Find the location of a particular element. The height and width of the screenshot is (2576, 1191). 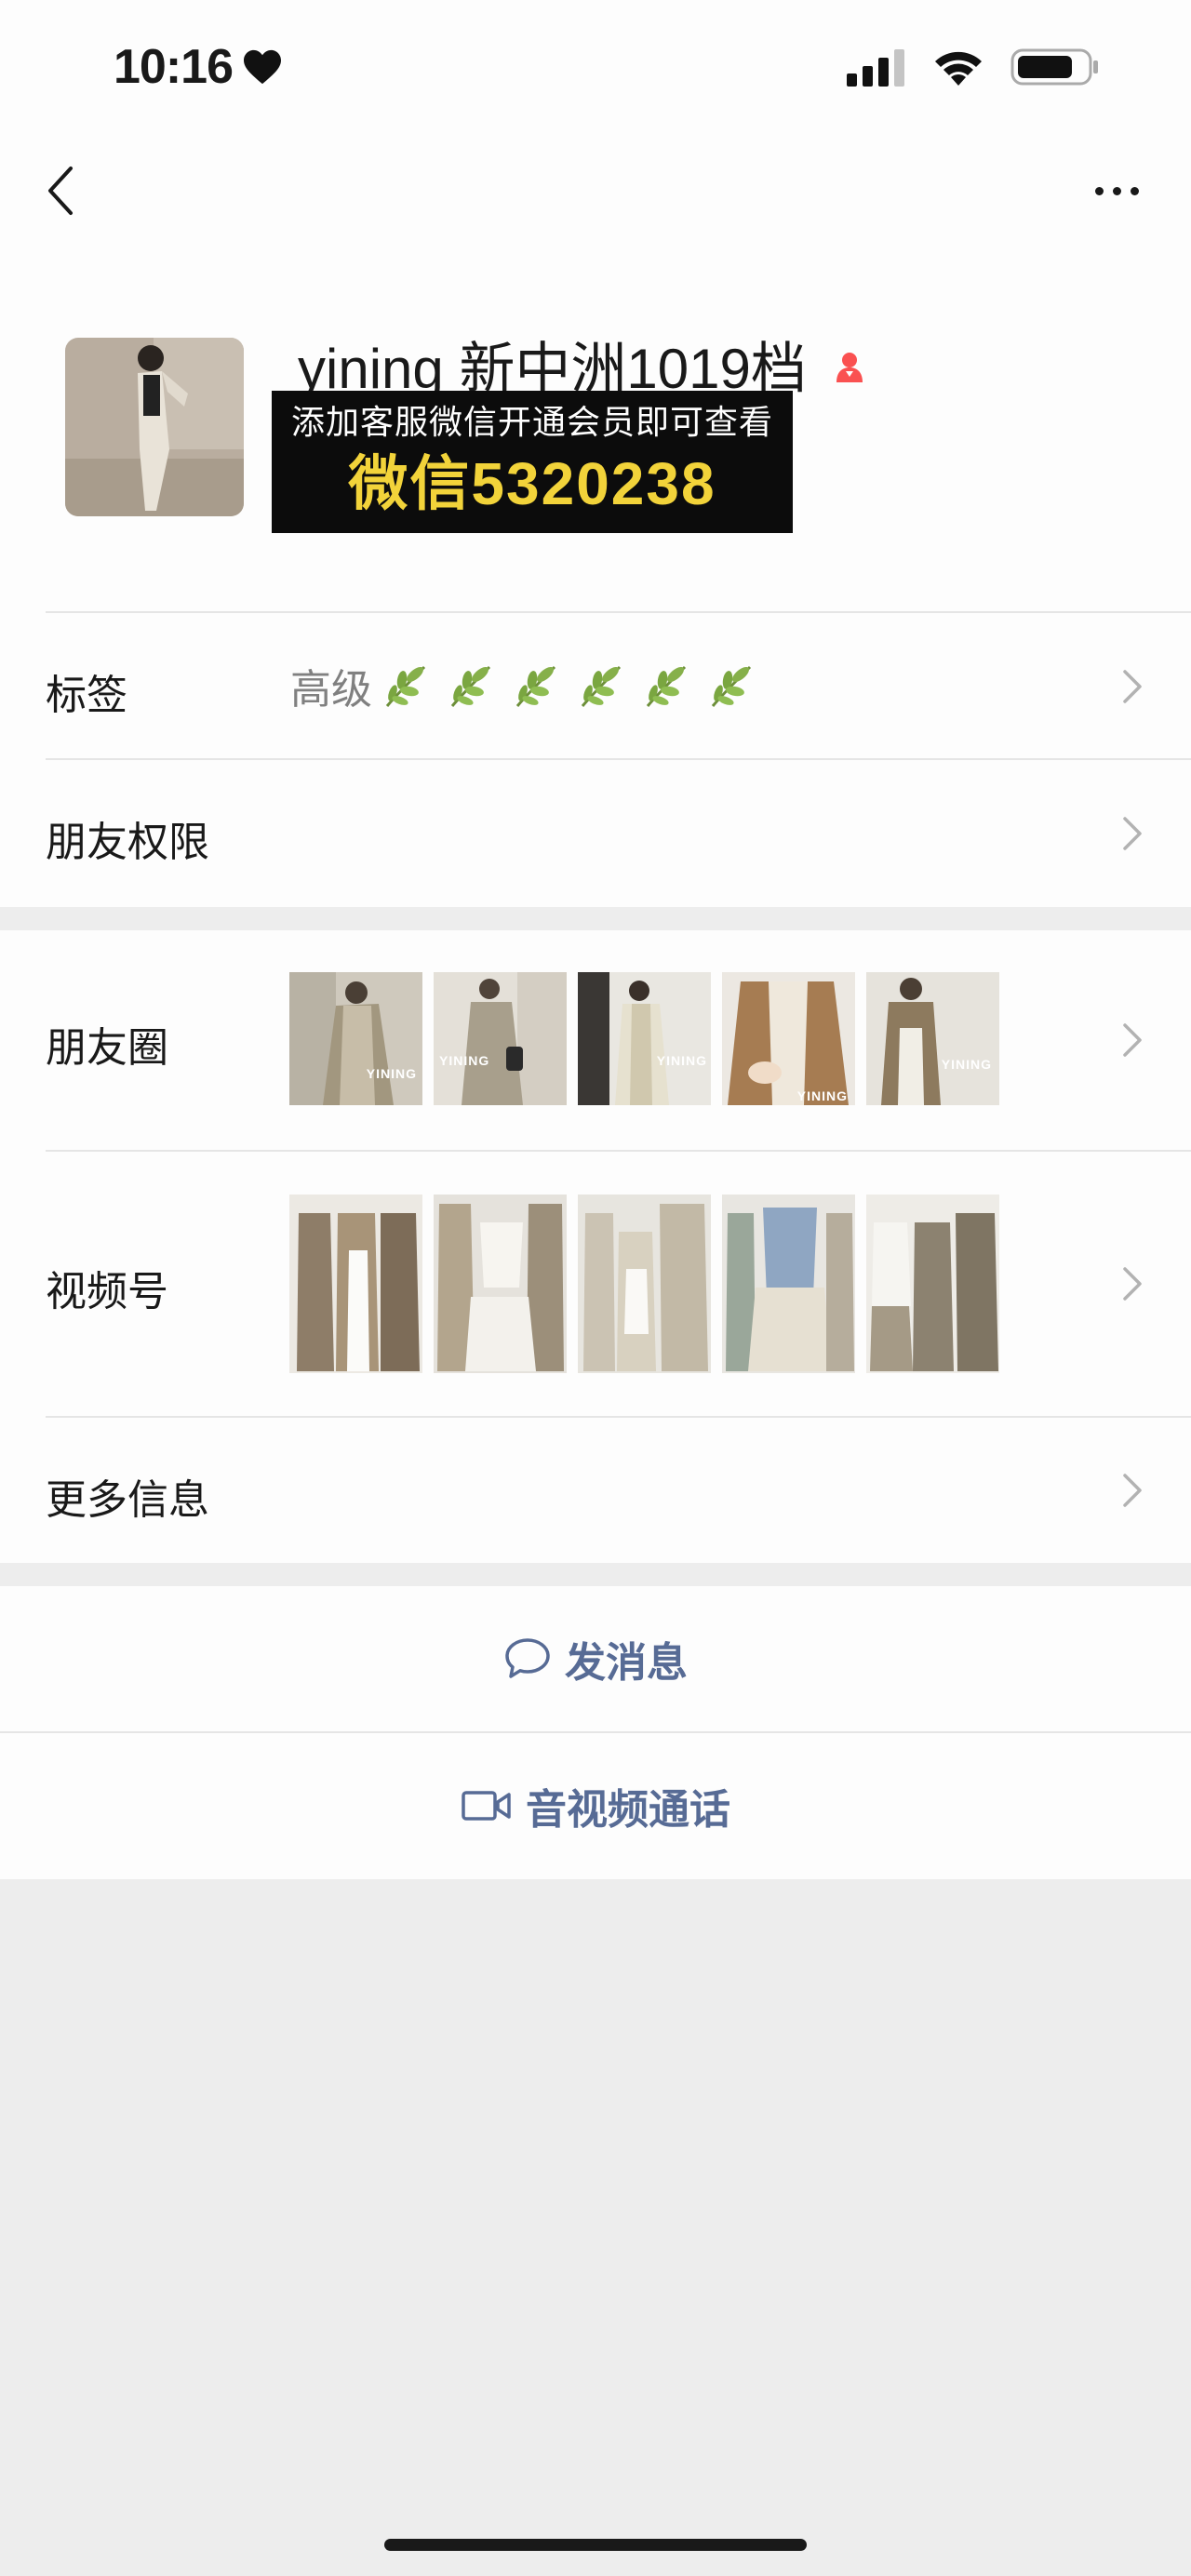

row-friend-permissions: 朋友权限 is located at coordinates (595, 833).